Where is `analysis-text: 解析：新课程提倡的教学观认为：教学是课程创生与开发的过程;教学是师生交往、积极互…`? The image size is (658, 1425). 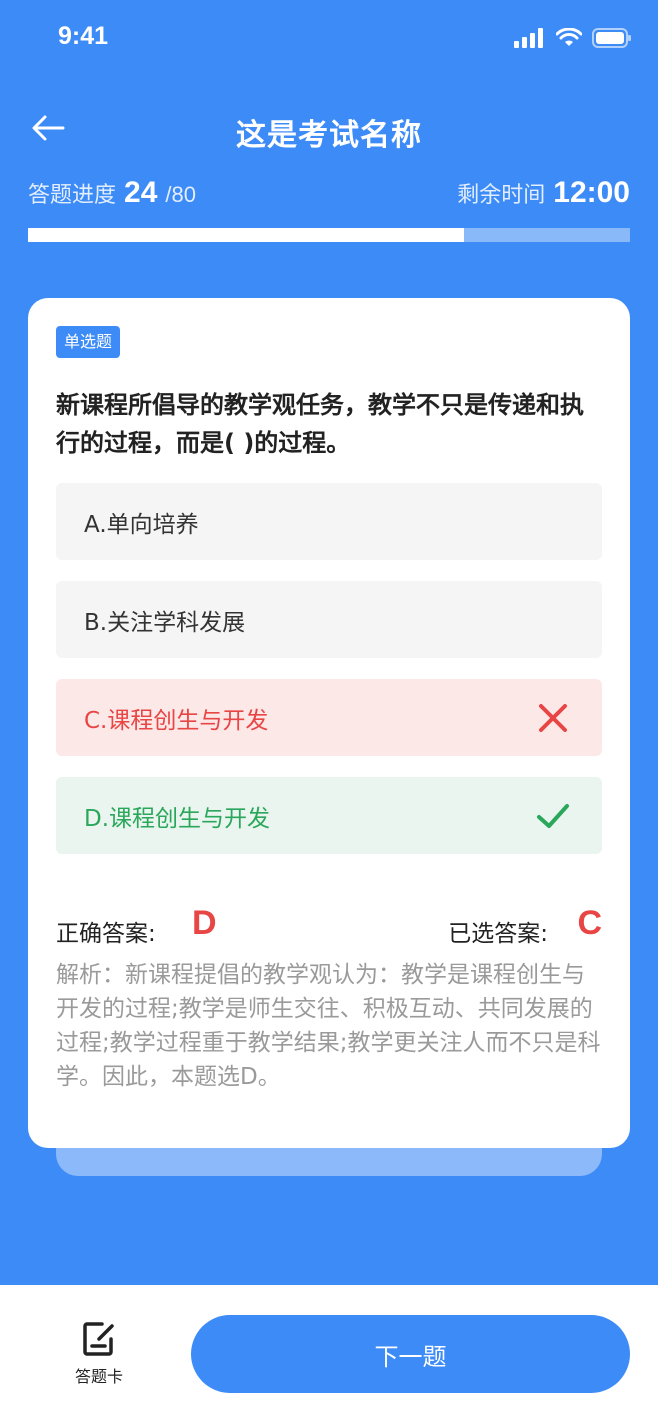 analysis-text: 解析：新课程提倡的教学观认为：教学是课程创生与开发的过程;教学是师生交往、积极互… is located at coordinates (328, 1026).